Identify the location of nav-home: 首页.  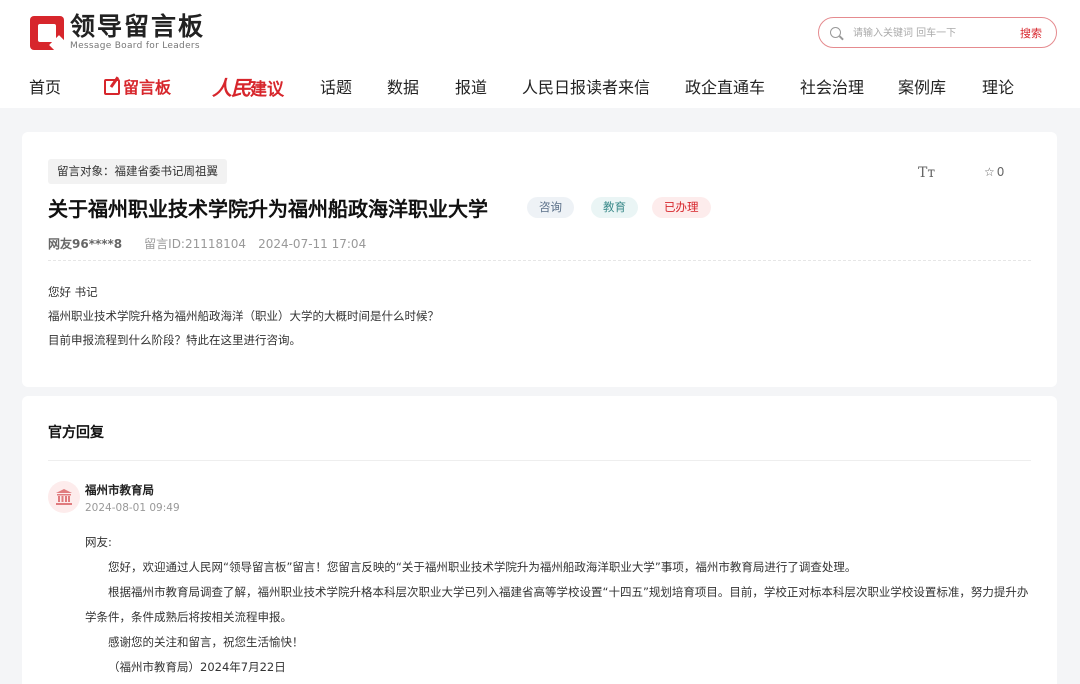
(45, 86).